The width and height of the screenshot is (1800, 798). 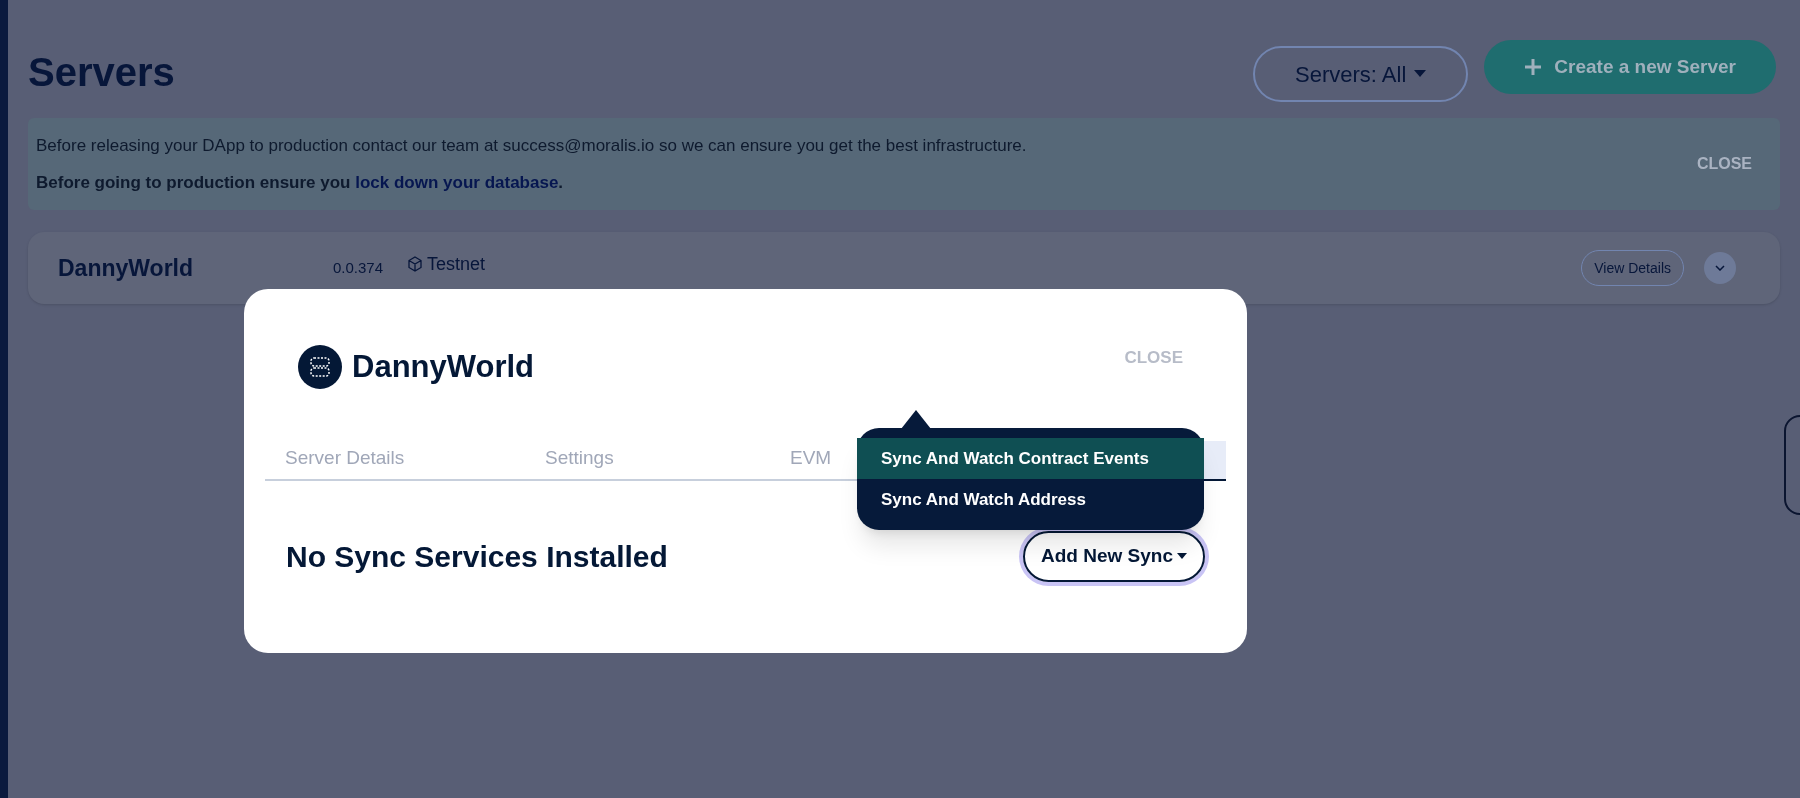 I want to click on banner-close-button: CLOSE, so click(x=1724, y=164).